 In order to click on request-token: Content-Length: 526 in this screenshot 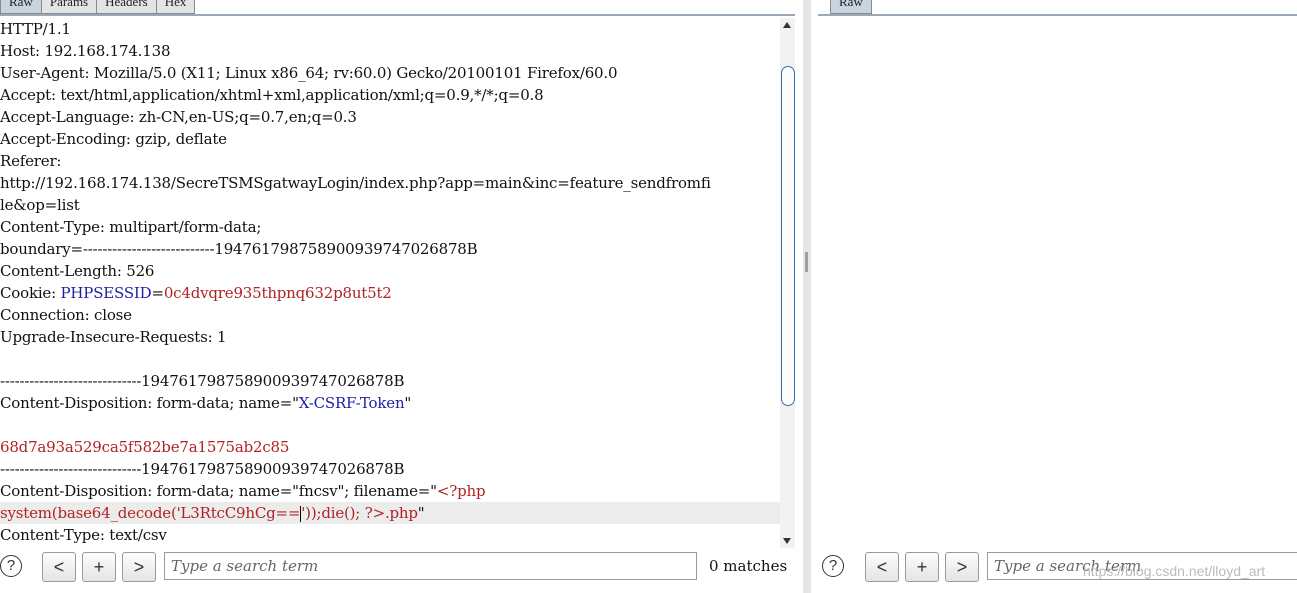, I will do `click(77, 271)`.